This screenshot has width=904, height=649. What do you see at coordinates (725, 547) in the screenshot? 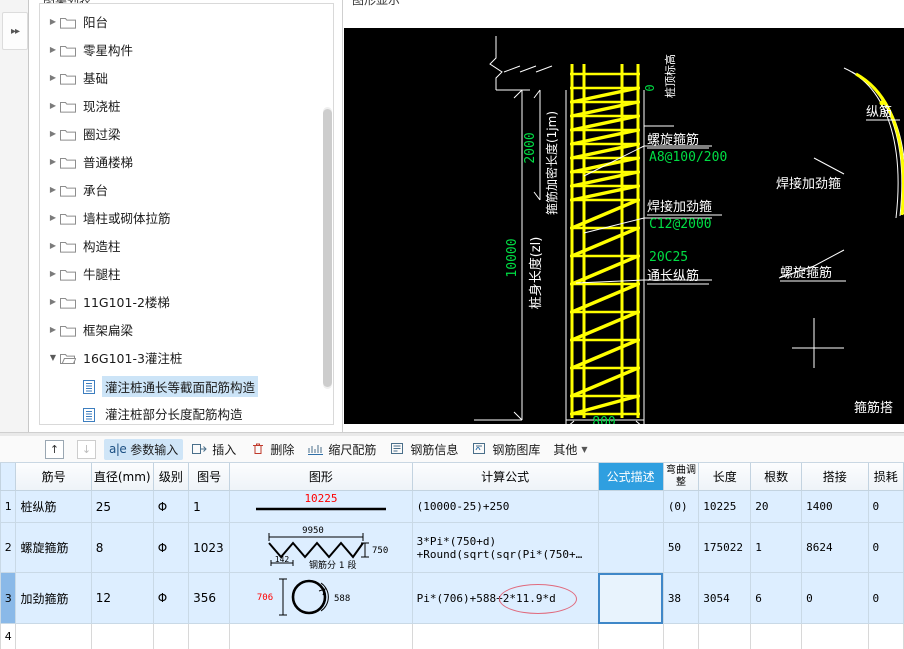
I see `cell-length: 175022` at bounding box center [725, 547].